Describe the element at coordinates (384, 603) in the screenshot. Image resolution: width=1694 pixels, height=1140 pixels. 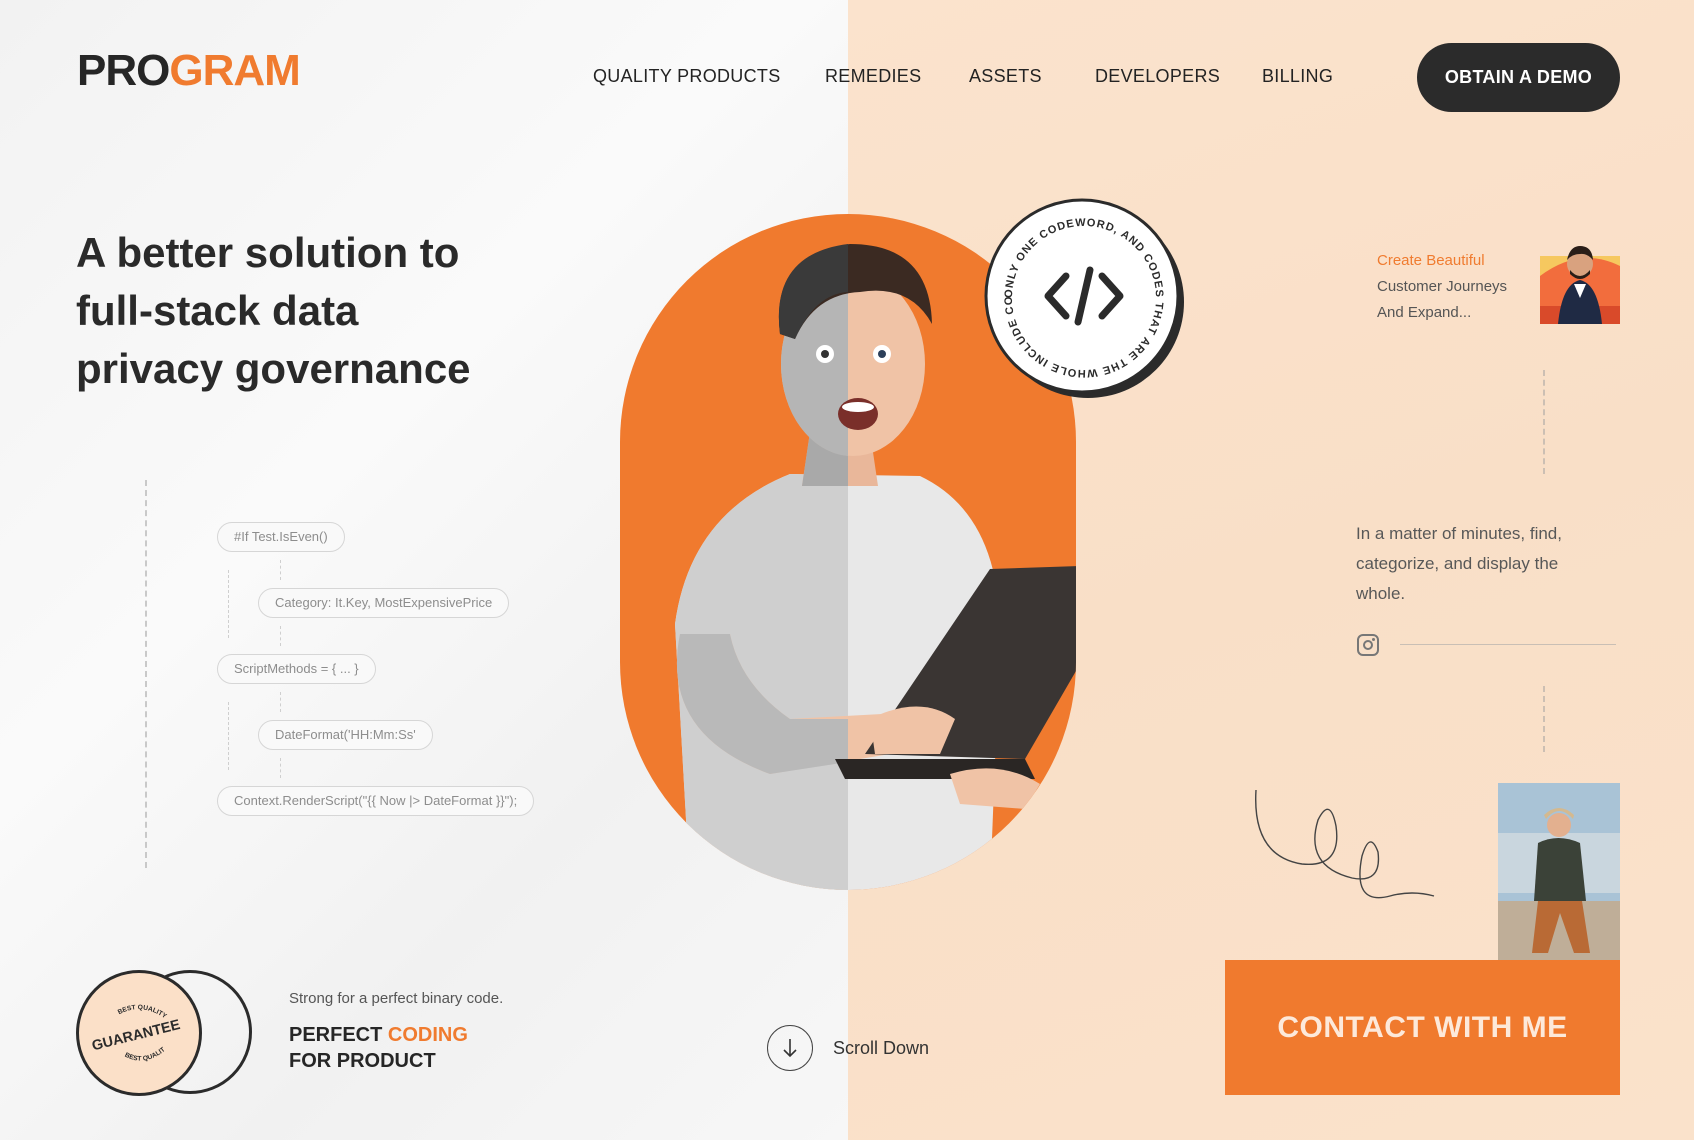
I see `code-step-pill: Category: It.Key, MostExpensivePrice` at that location.